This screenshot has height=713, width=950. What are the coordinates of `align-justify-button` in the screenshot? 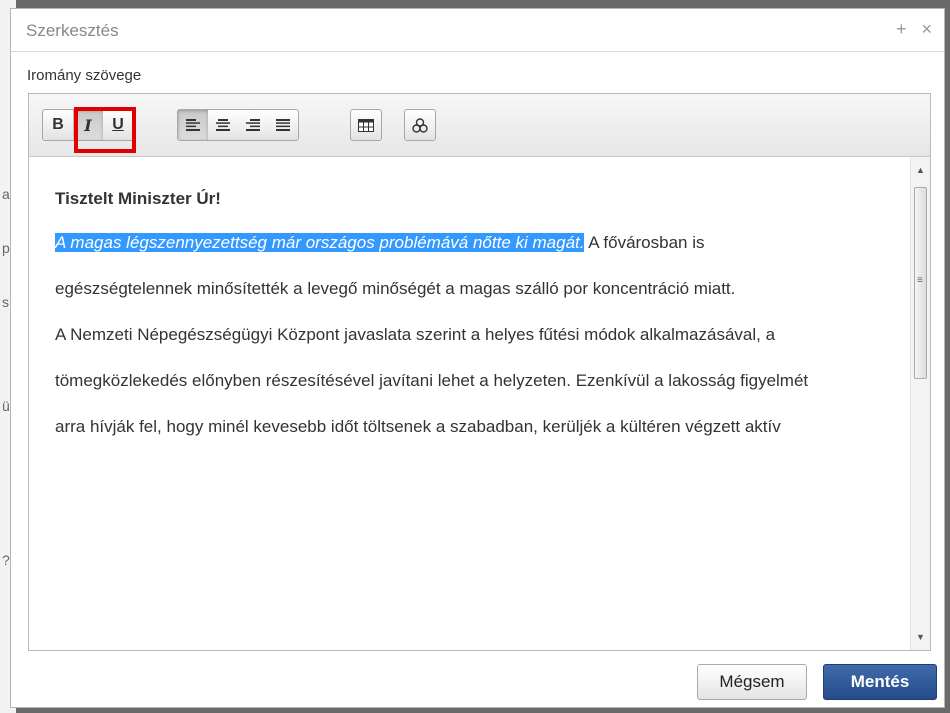 It's located at (283, 125).